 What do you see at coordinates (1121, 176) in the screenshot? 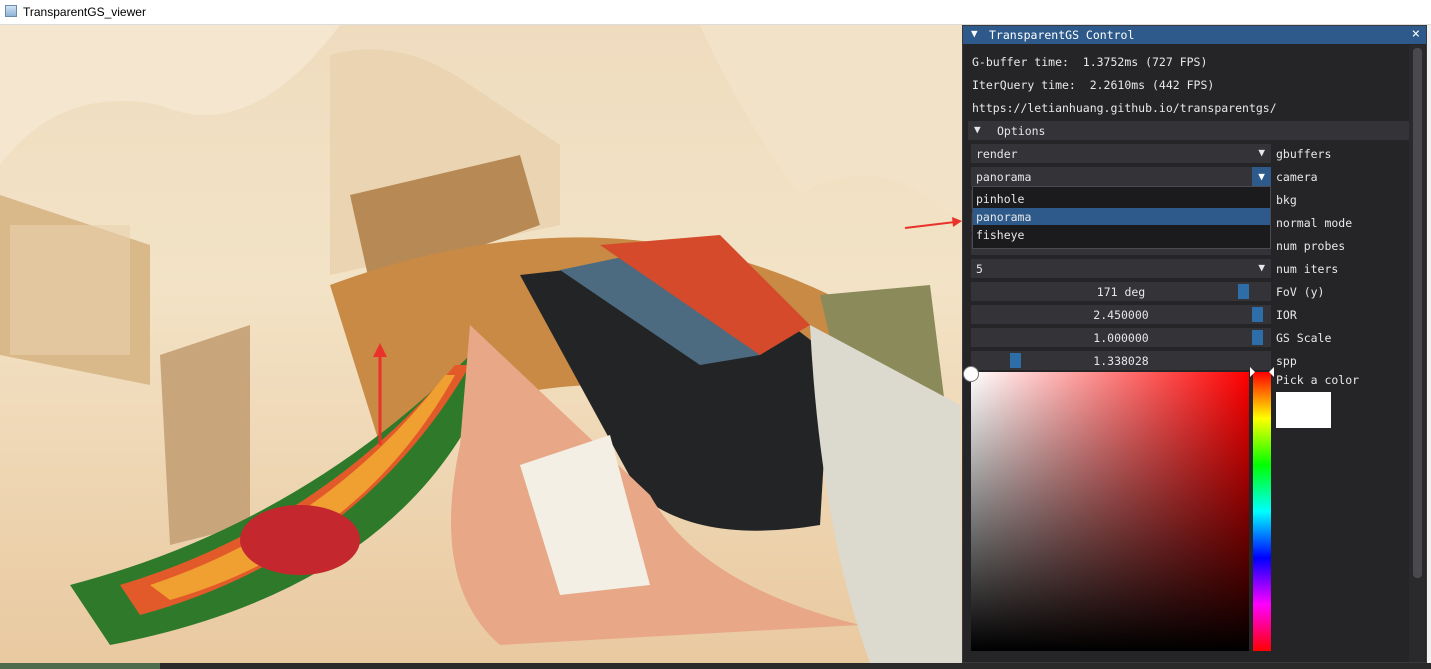
I see `camera-combo: panorama ▼` at bounding box center [1121, 176].